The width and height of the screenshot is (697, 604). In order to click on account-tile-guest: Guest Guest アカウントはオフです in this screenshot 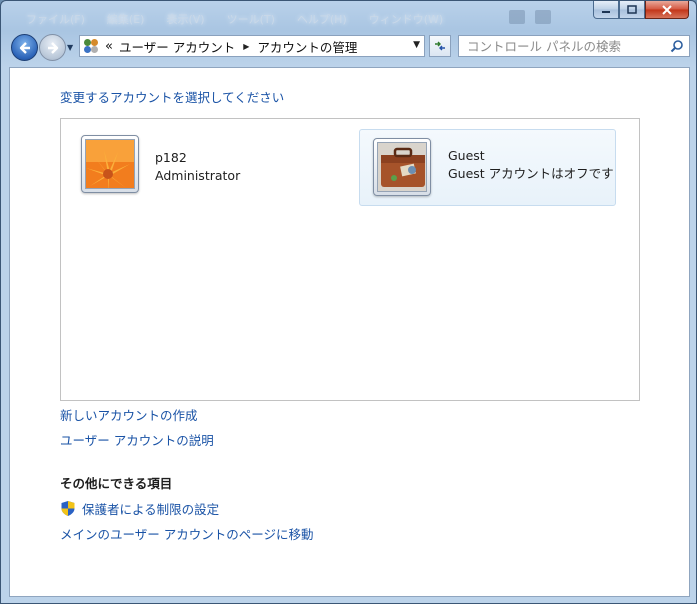, I will do `click(487, 167)`.